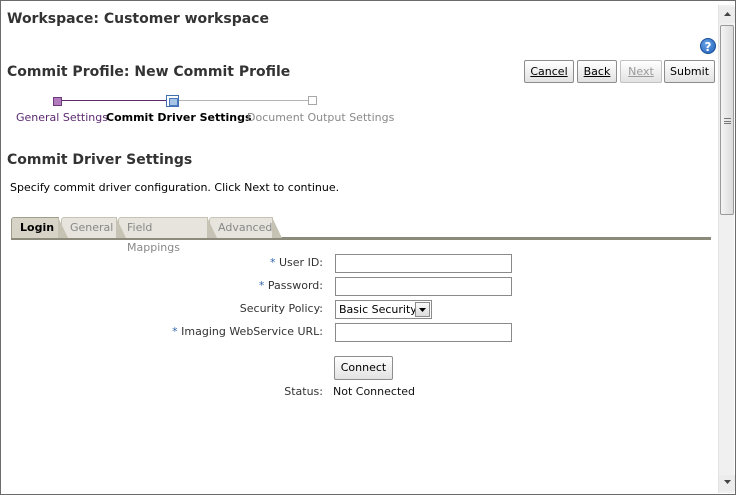 This screenshot has height=495, width=736. What do you see at coordinates (138, 19) in the screenshot?
I see `workspace-title: Workspace: Customer workspace` at bounding box center [138, 19].